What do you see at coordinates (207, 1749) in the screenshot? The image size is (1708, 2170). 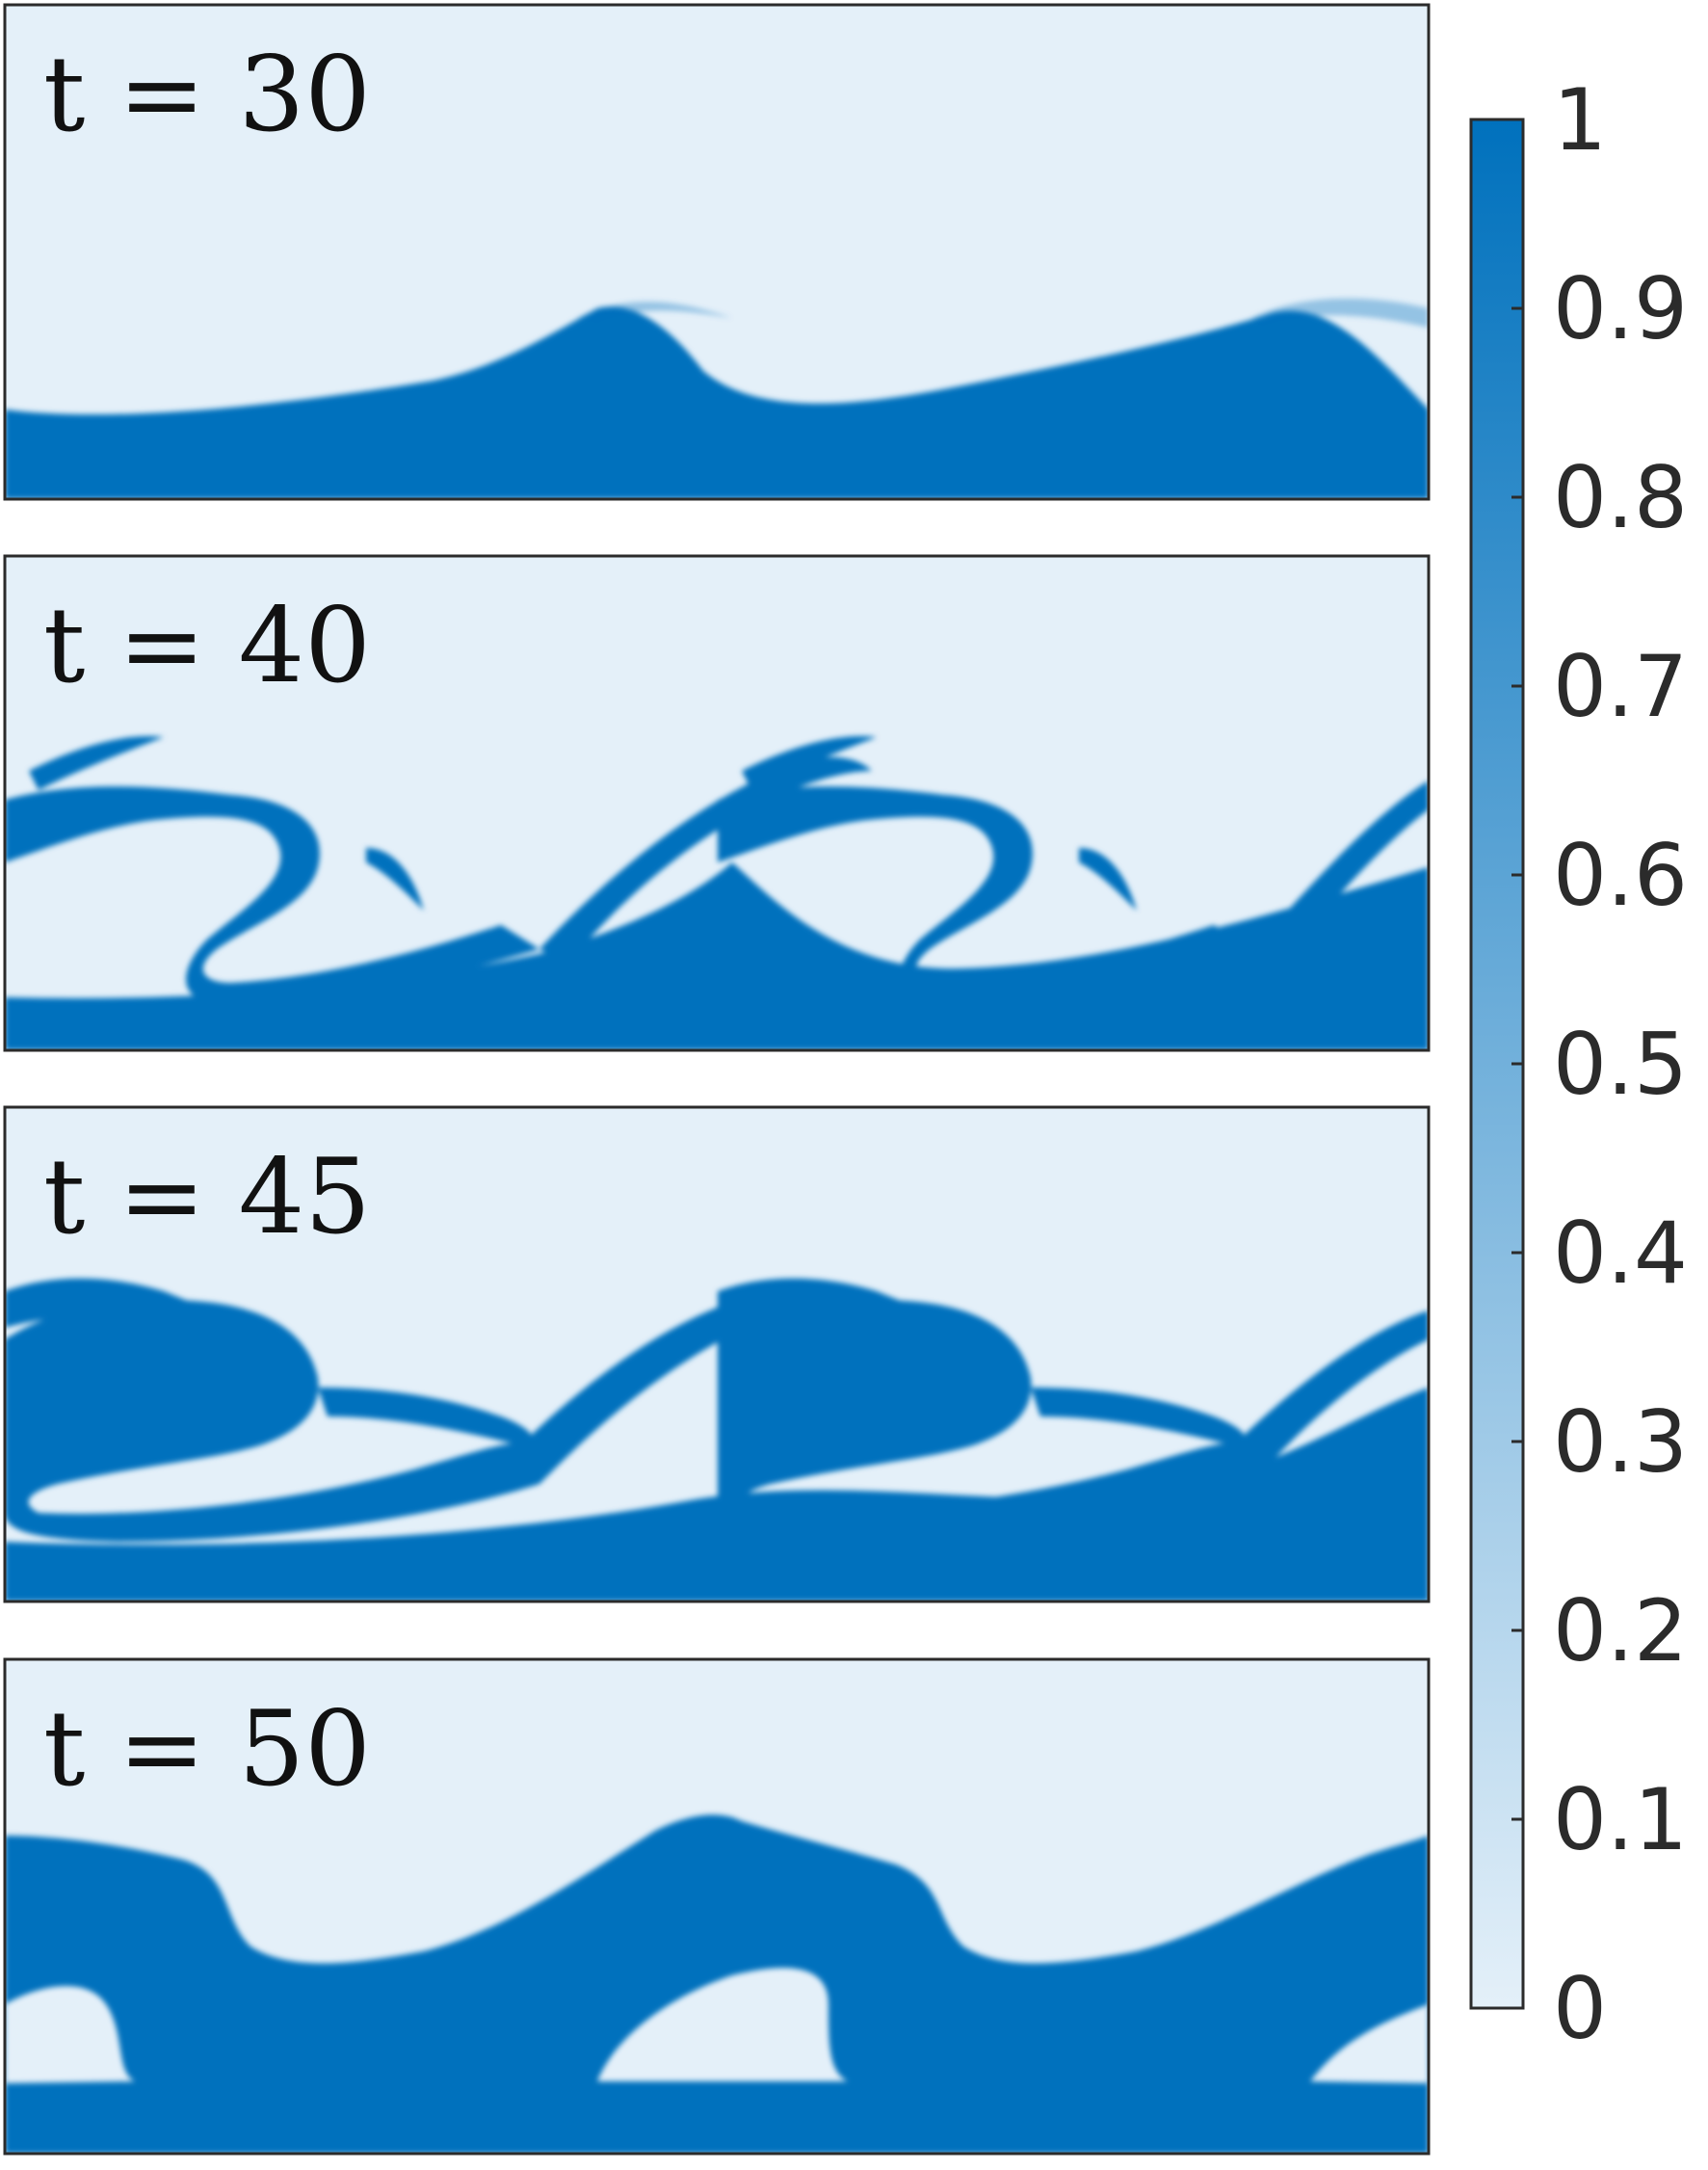 I see `panel-label: t = 50` at bounding box center [207, 1749].